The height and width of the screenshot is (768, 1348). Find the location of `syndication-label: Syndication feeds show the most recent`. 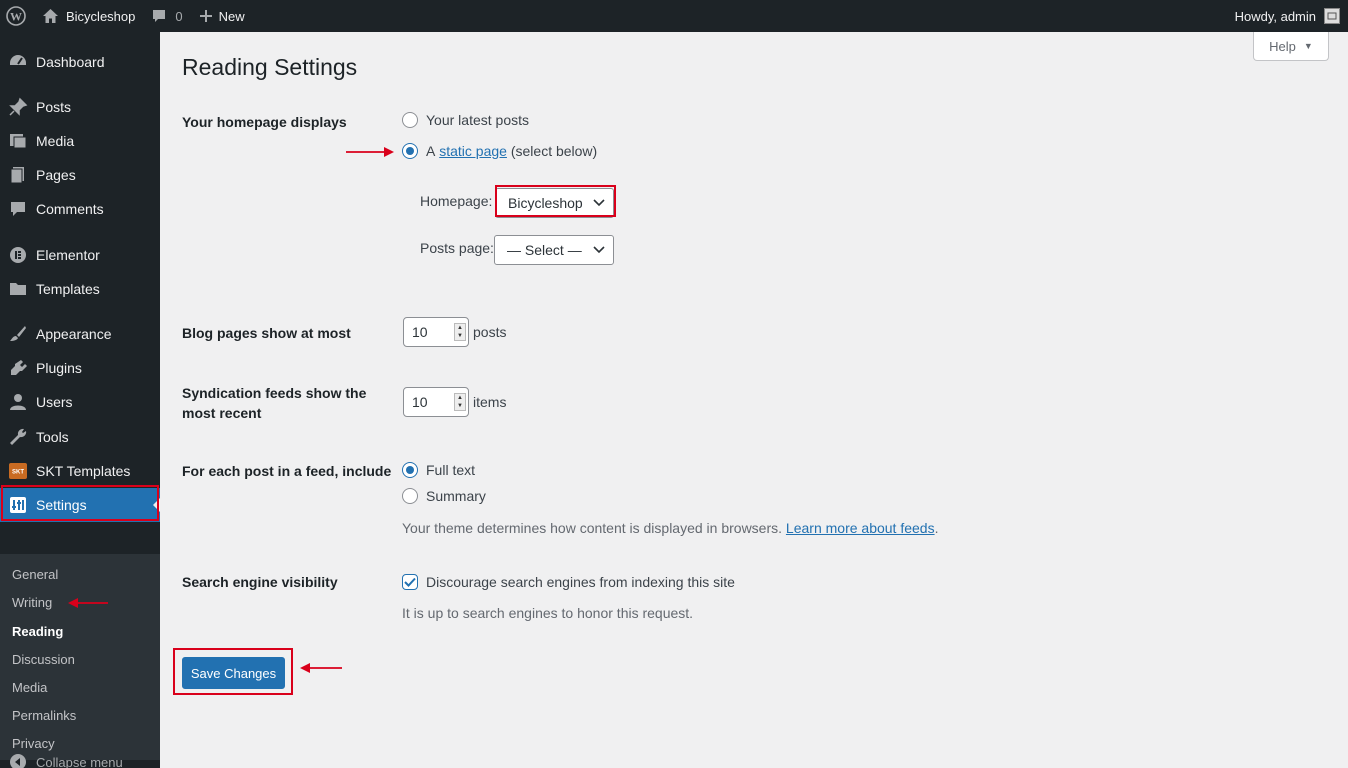

syndication-label: Syndication feeds show the most recent is located at coordinates (274, 403).